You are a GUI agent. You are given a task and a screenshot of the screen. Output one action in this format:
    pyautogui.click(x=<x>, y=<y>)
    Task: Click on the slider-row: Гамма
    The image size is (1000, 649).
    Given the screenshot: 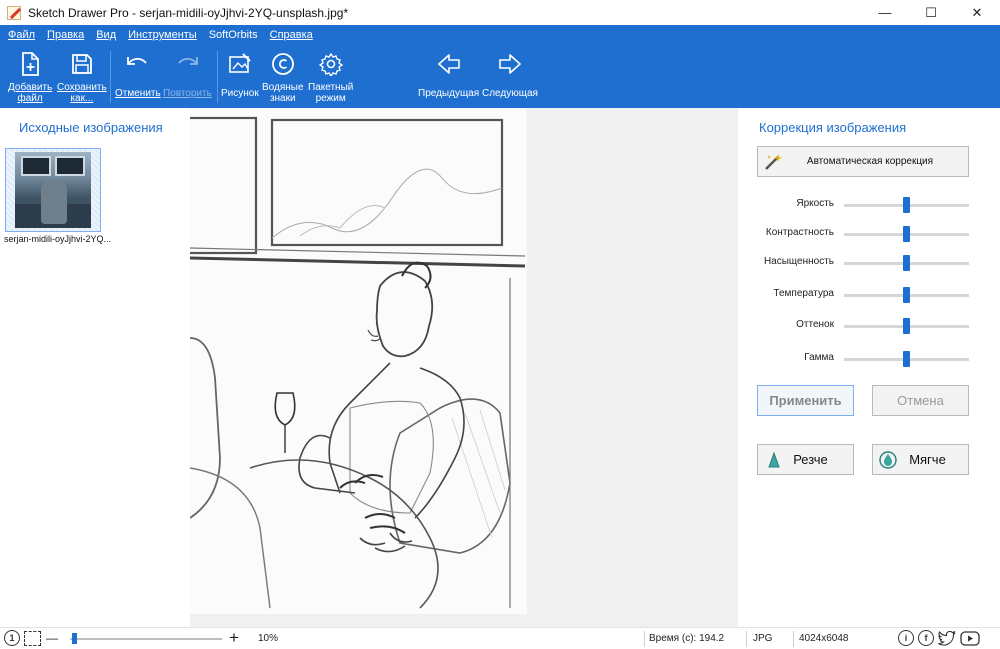 What is the action you would take?
    pyautogui.click(x=869, y=359)
    